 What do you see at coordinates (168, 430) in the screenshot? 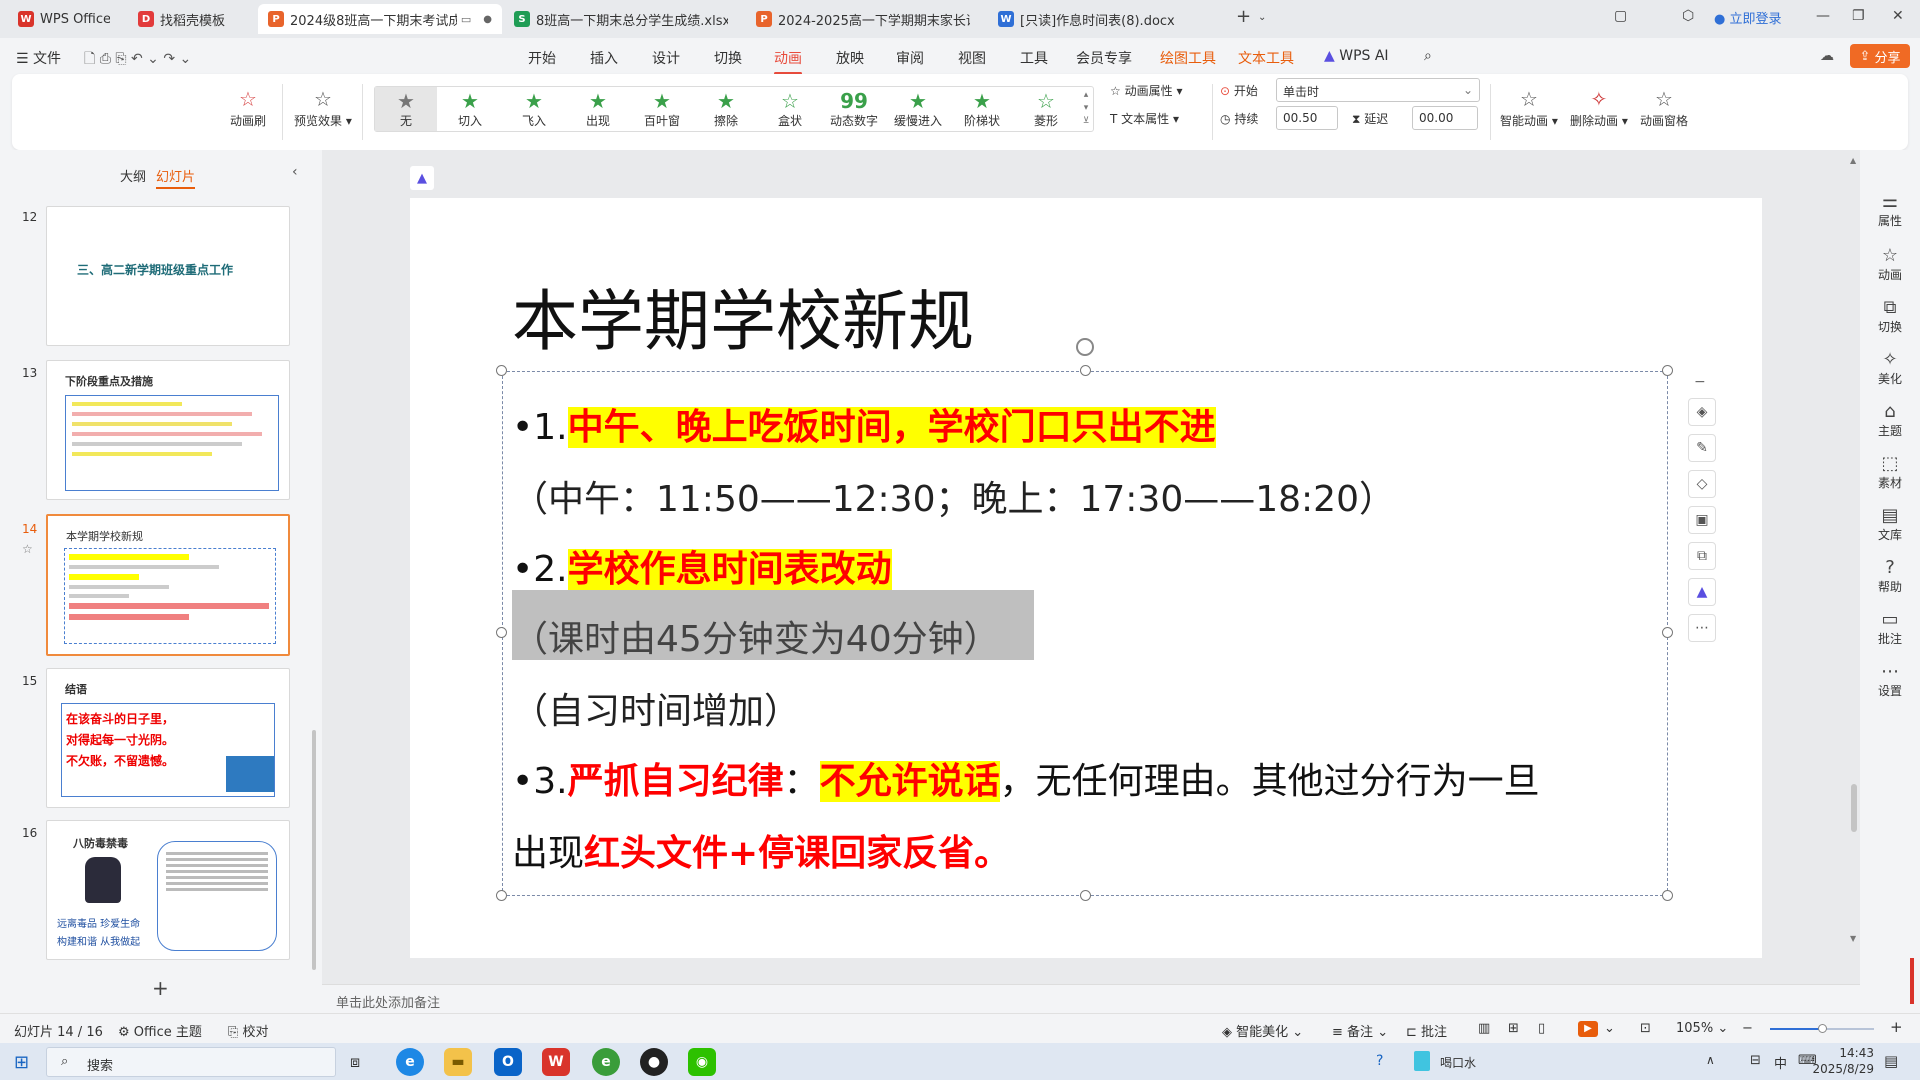
I see `slide-thumb-13: 下阶段重点及措施` at bounding box center [168, 430].